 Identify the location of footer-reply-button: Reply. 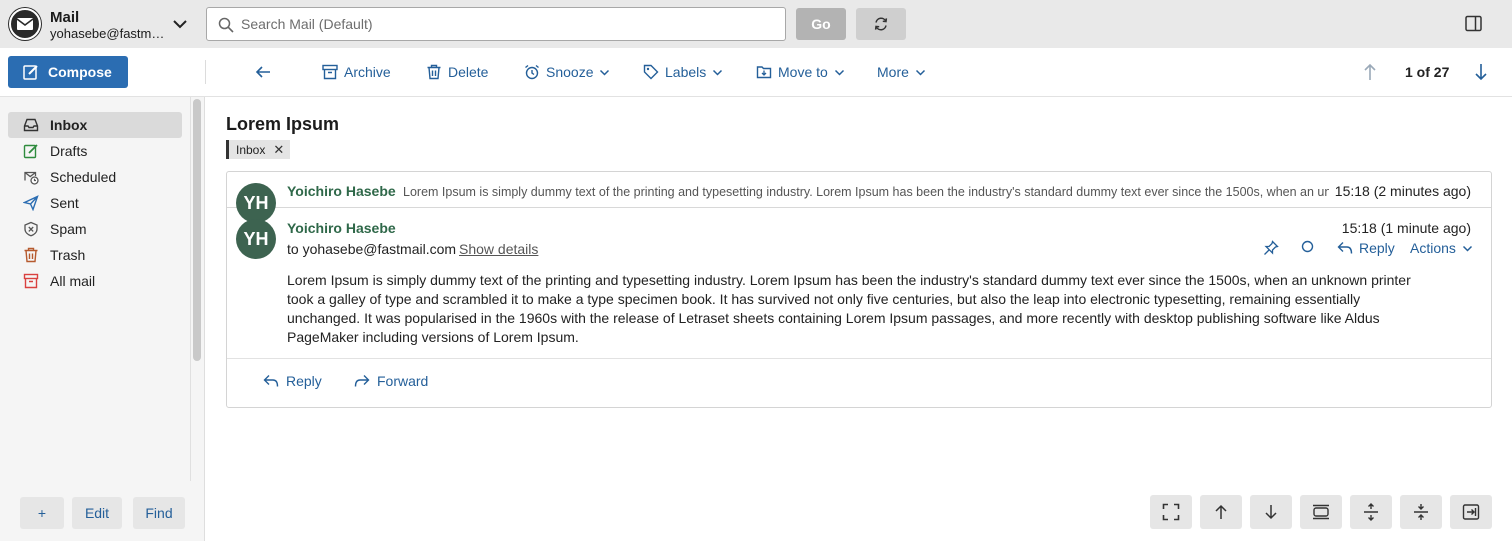
(292, 381).